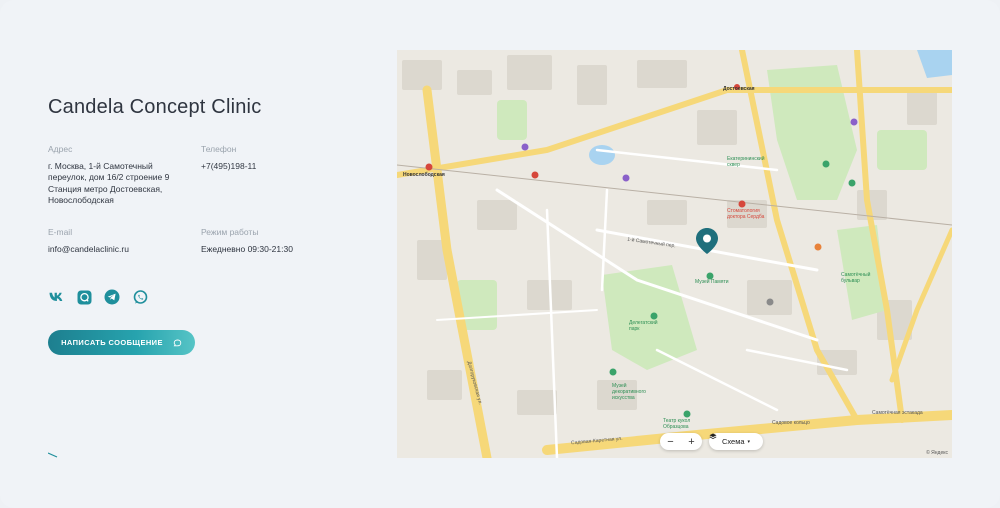 The height and width of the screenshot is (508, 1000). What do you see at coordinates (897, 413) in the screenshot?
I see `map-label-samotechnaya: Самотёчная эстакада` at bounding box center [897, 413].